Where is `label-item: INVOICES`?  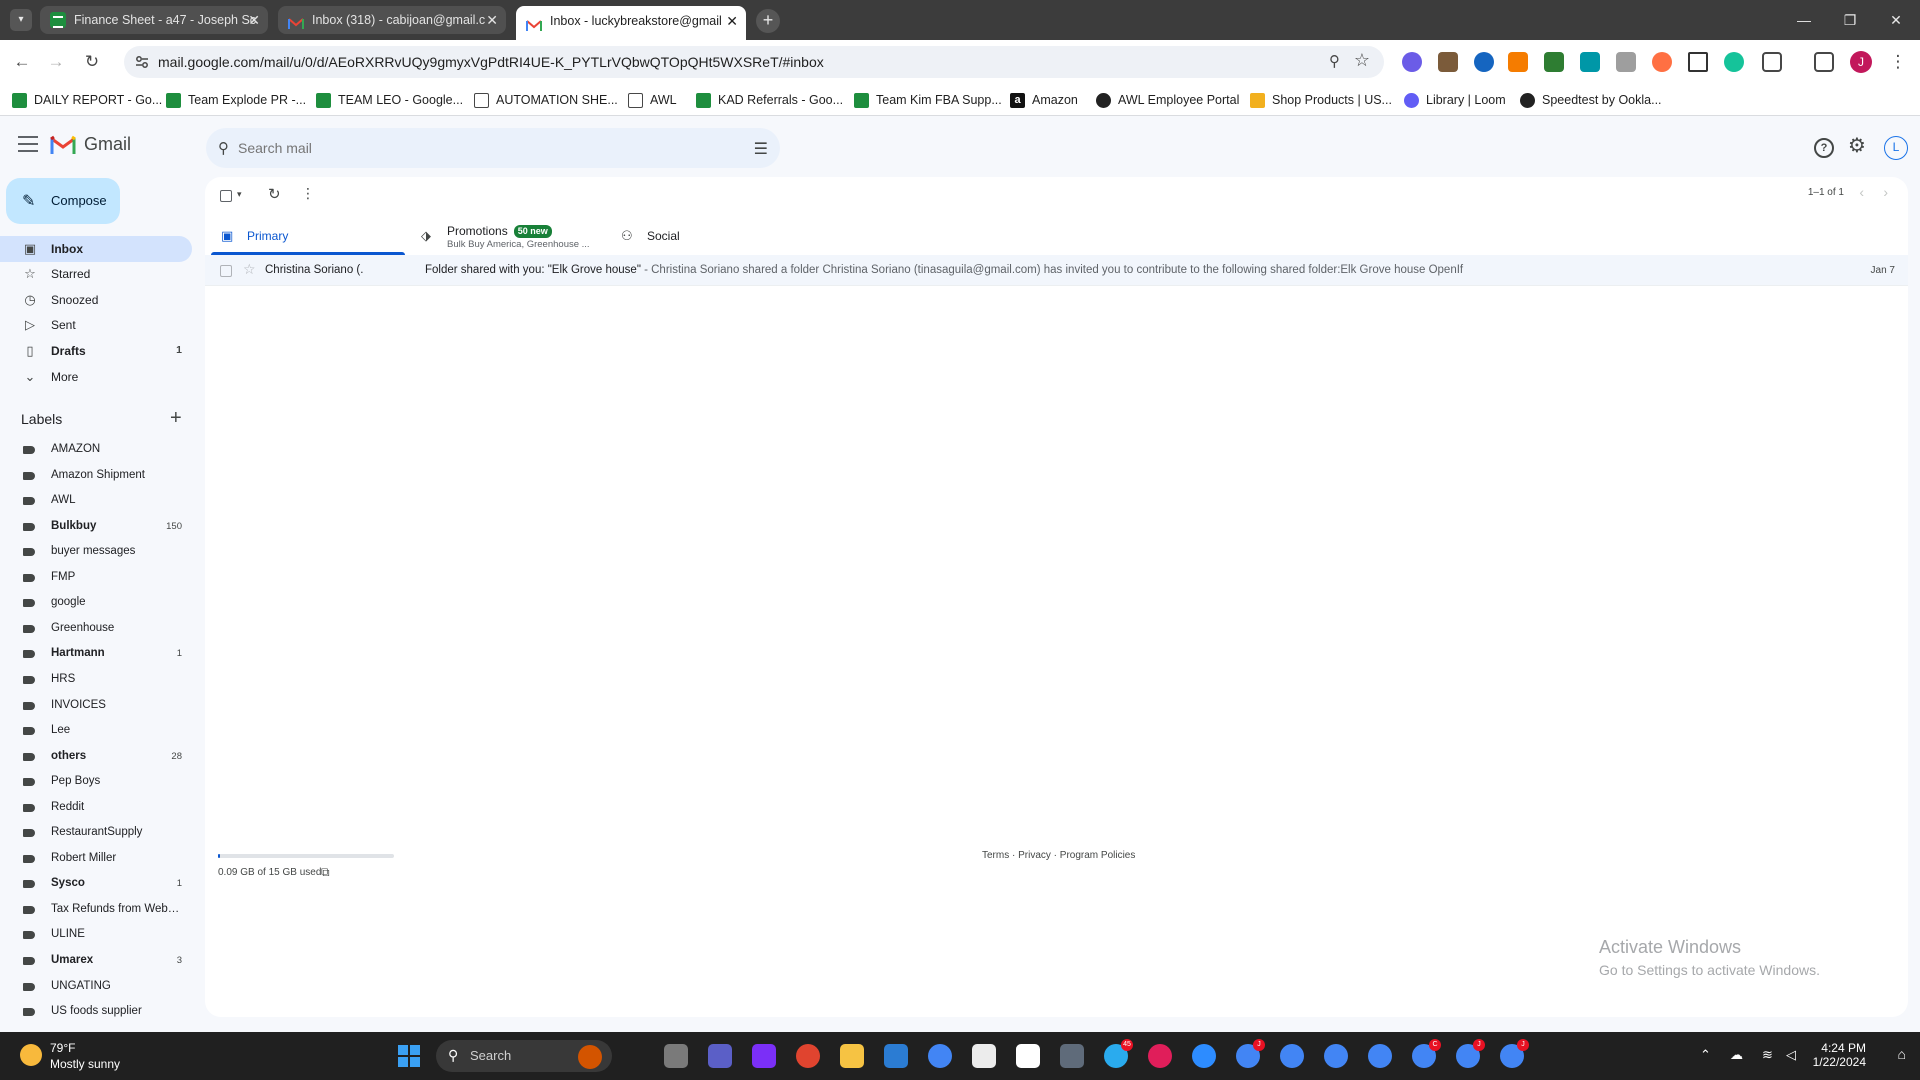
label-item: INVOICES is located at coordinates (96, 706).